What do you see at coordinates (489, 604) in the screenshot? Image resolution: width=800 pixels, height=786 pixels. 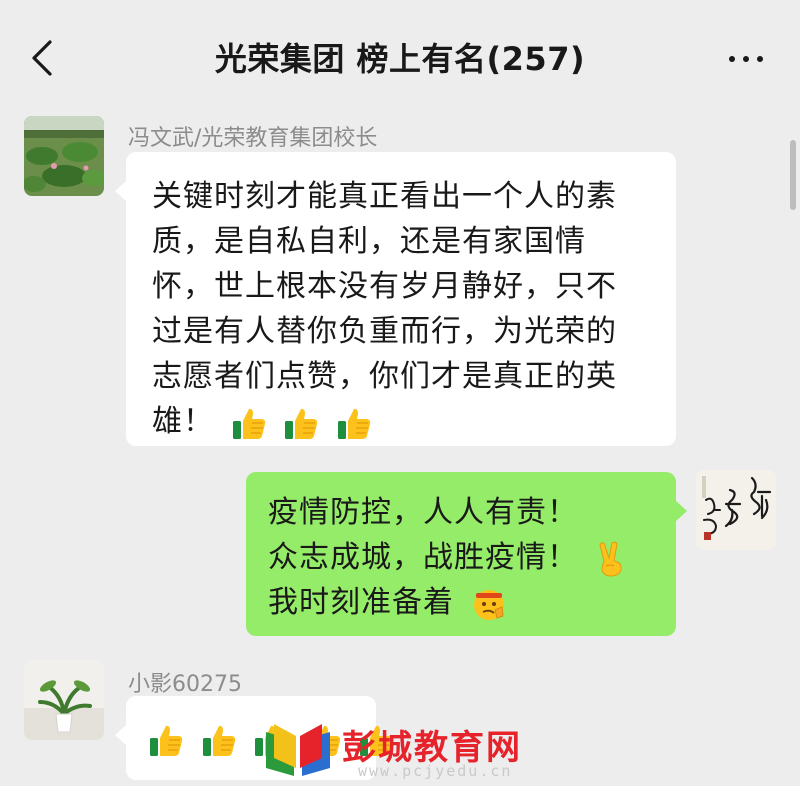 I see `saluting-face-icon` at bounding box center [489, 604].